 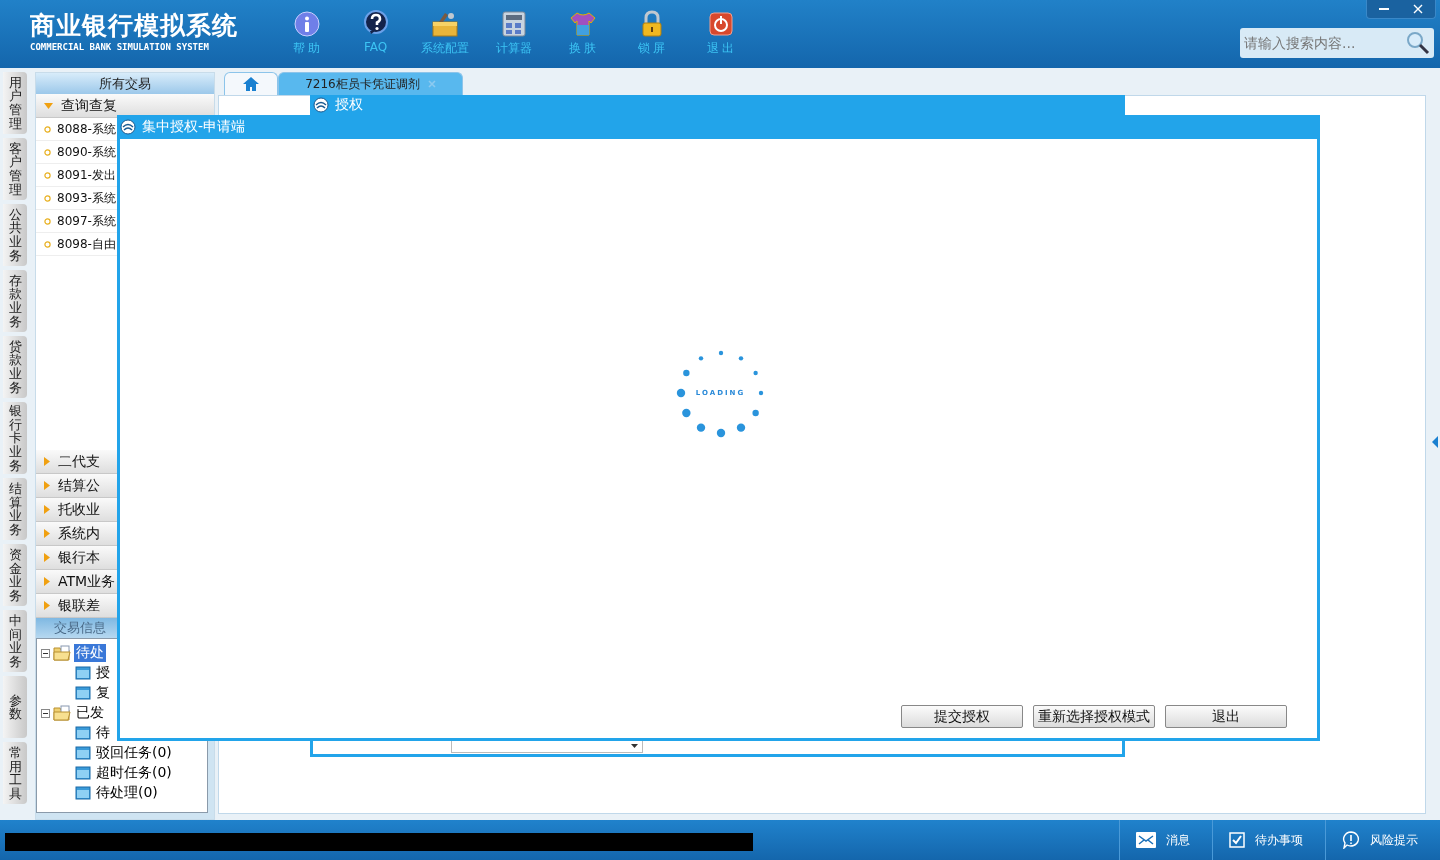 I want to click on info-icon, so click(x=306, y=24).